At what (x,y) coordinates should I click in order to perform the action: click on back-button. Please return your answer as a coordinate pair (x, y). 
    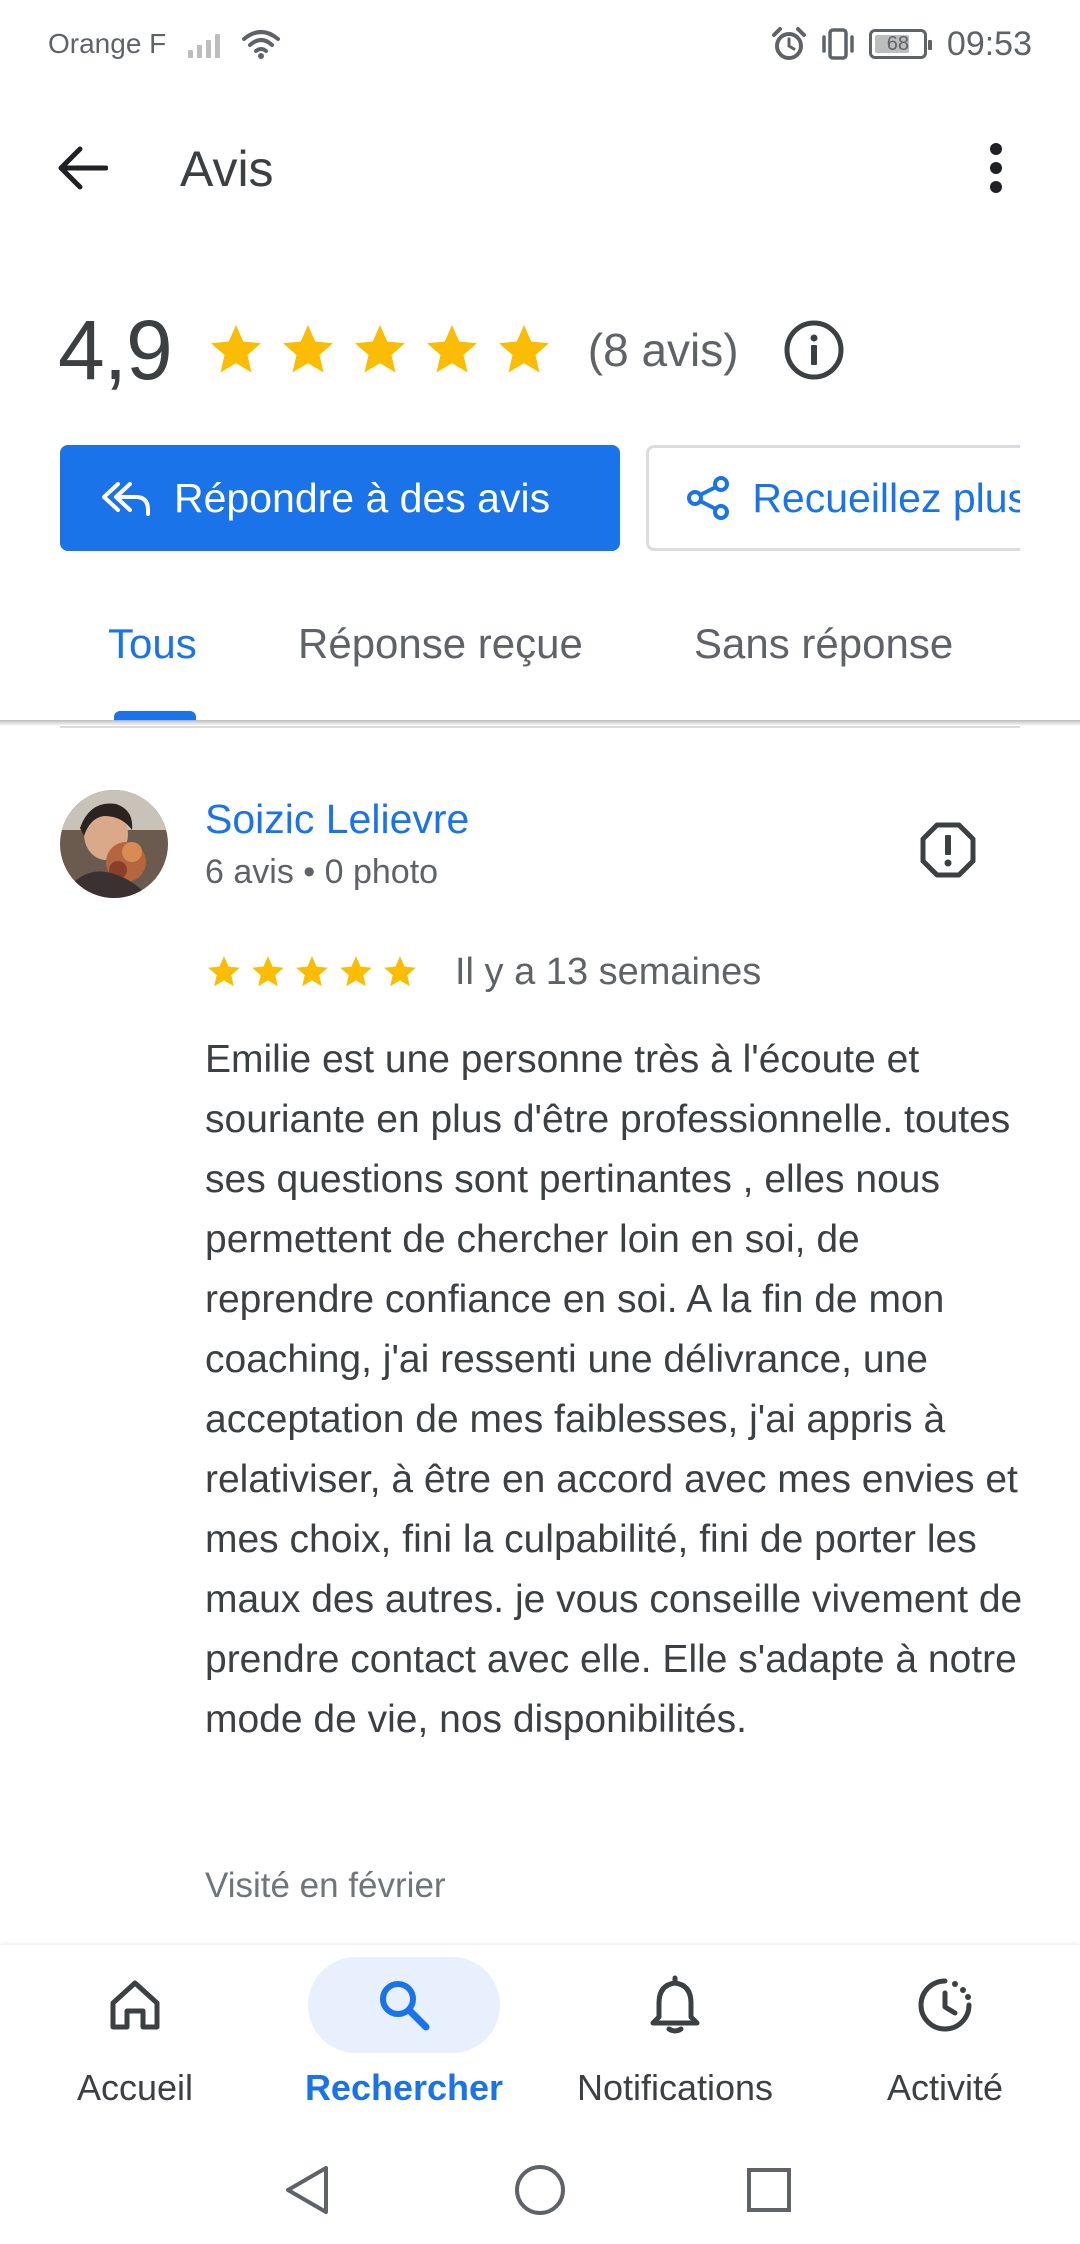
    Looking at the image, I should click on (82, 168).